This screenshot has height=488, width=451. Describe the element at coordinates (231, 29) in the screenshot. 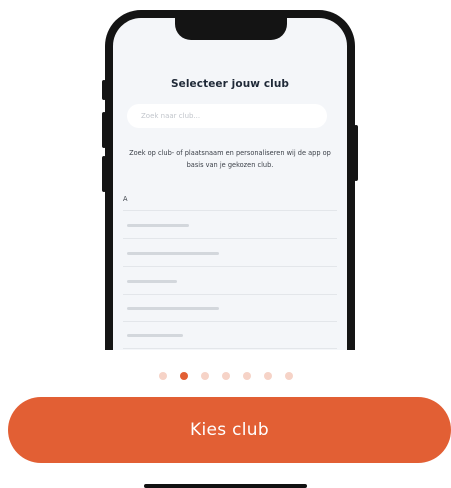

I see `phone-notch` at that location.